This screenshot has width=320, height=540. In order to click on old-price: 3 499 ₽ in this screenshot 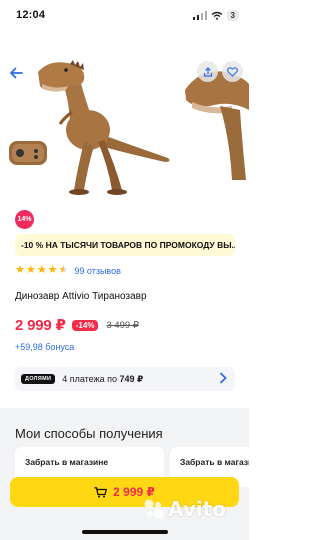, I will do `click(122, 325)`.